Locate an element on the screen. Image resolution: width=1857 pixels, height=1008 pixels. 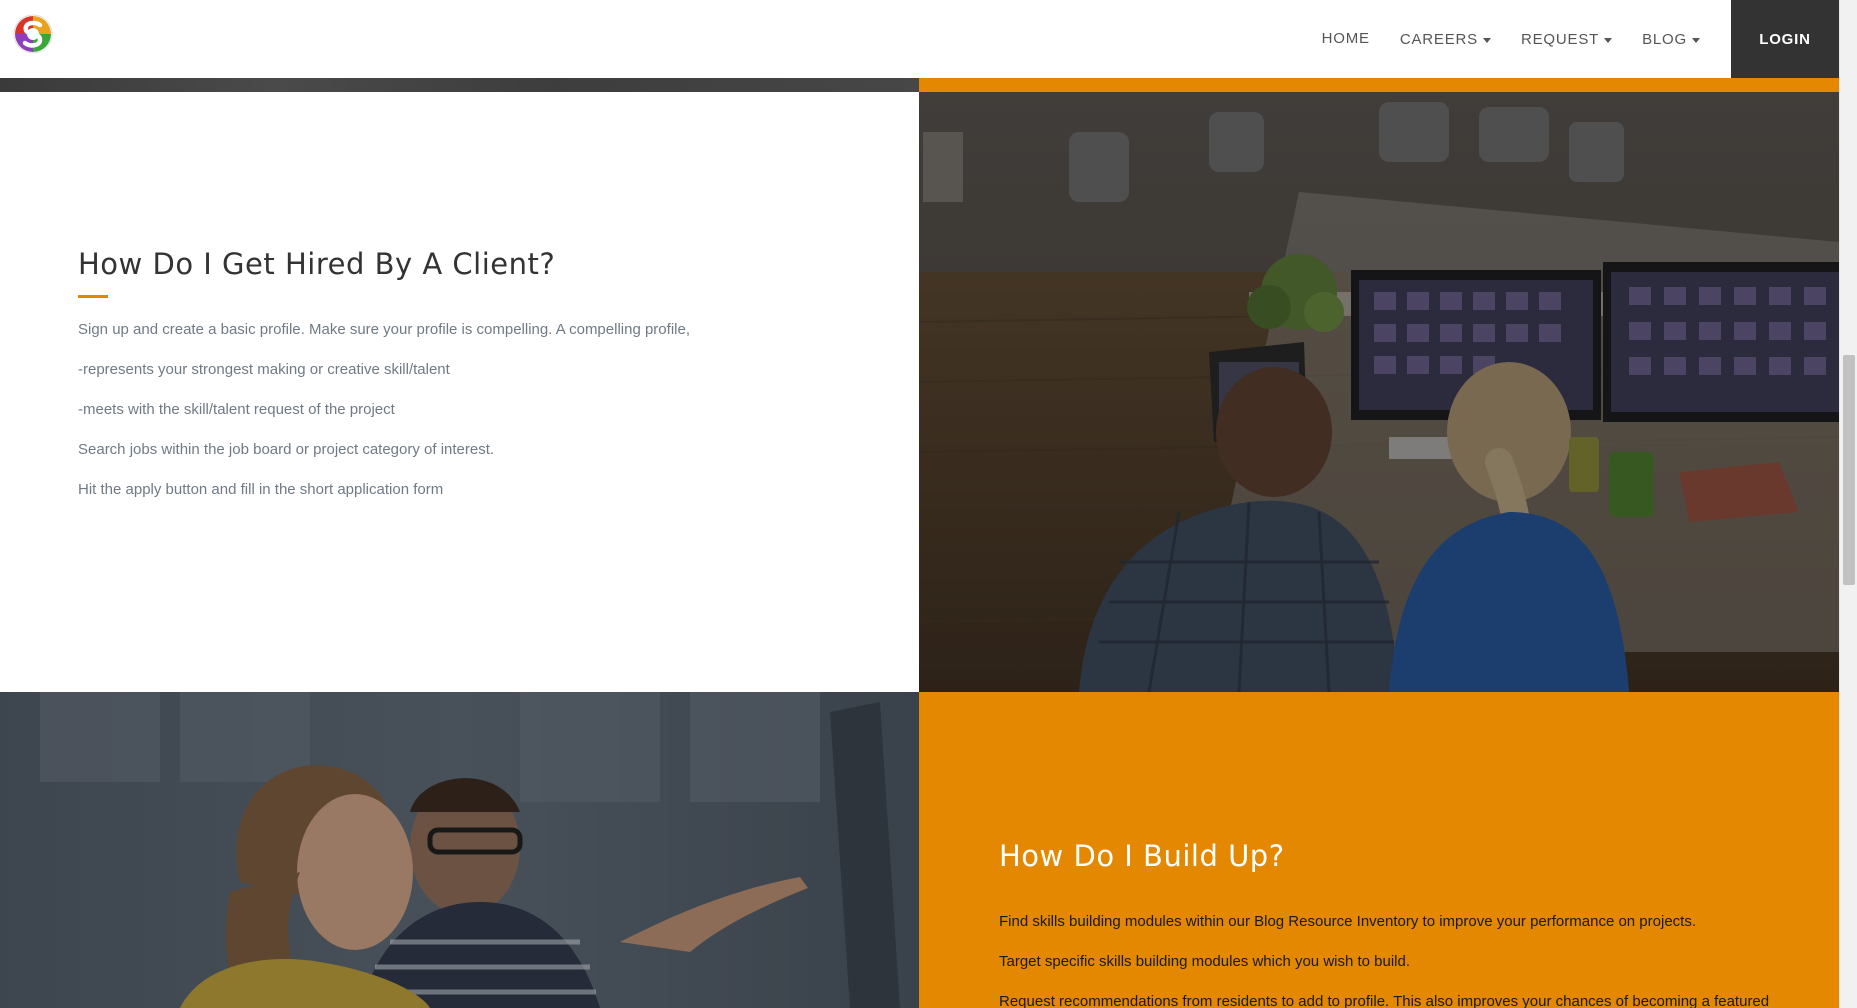
login-button: LOGIN is located at coordinates (1785, 39).